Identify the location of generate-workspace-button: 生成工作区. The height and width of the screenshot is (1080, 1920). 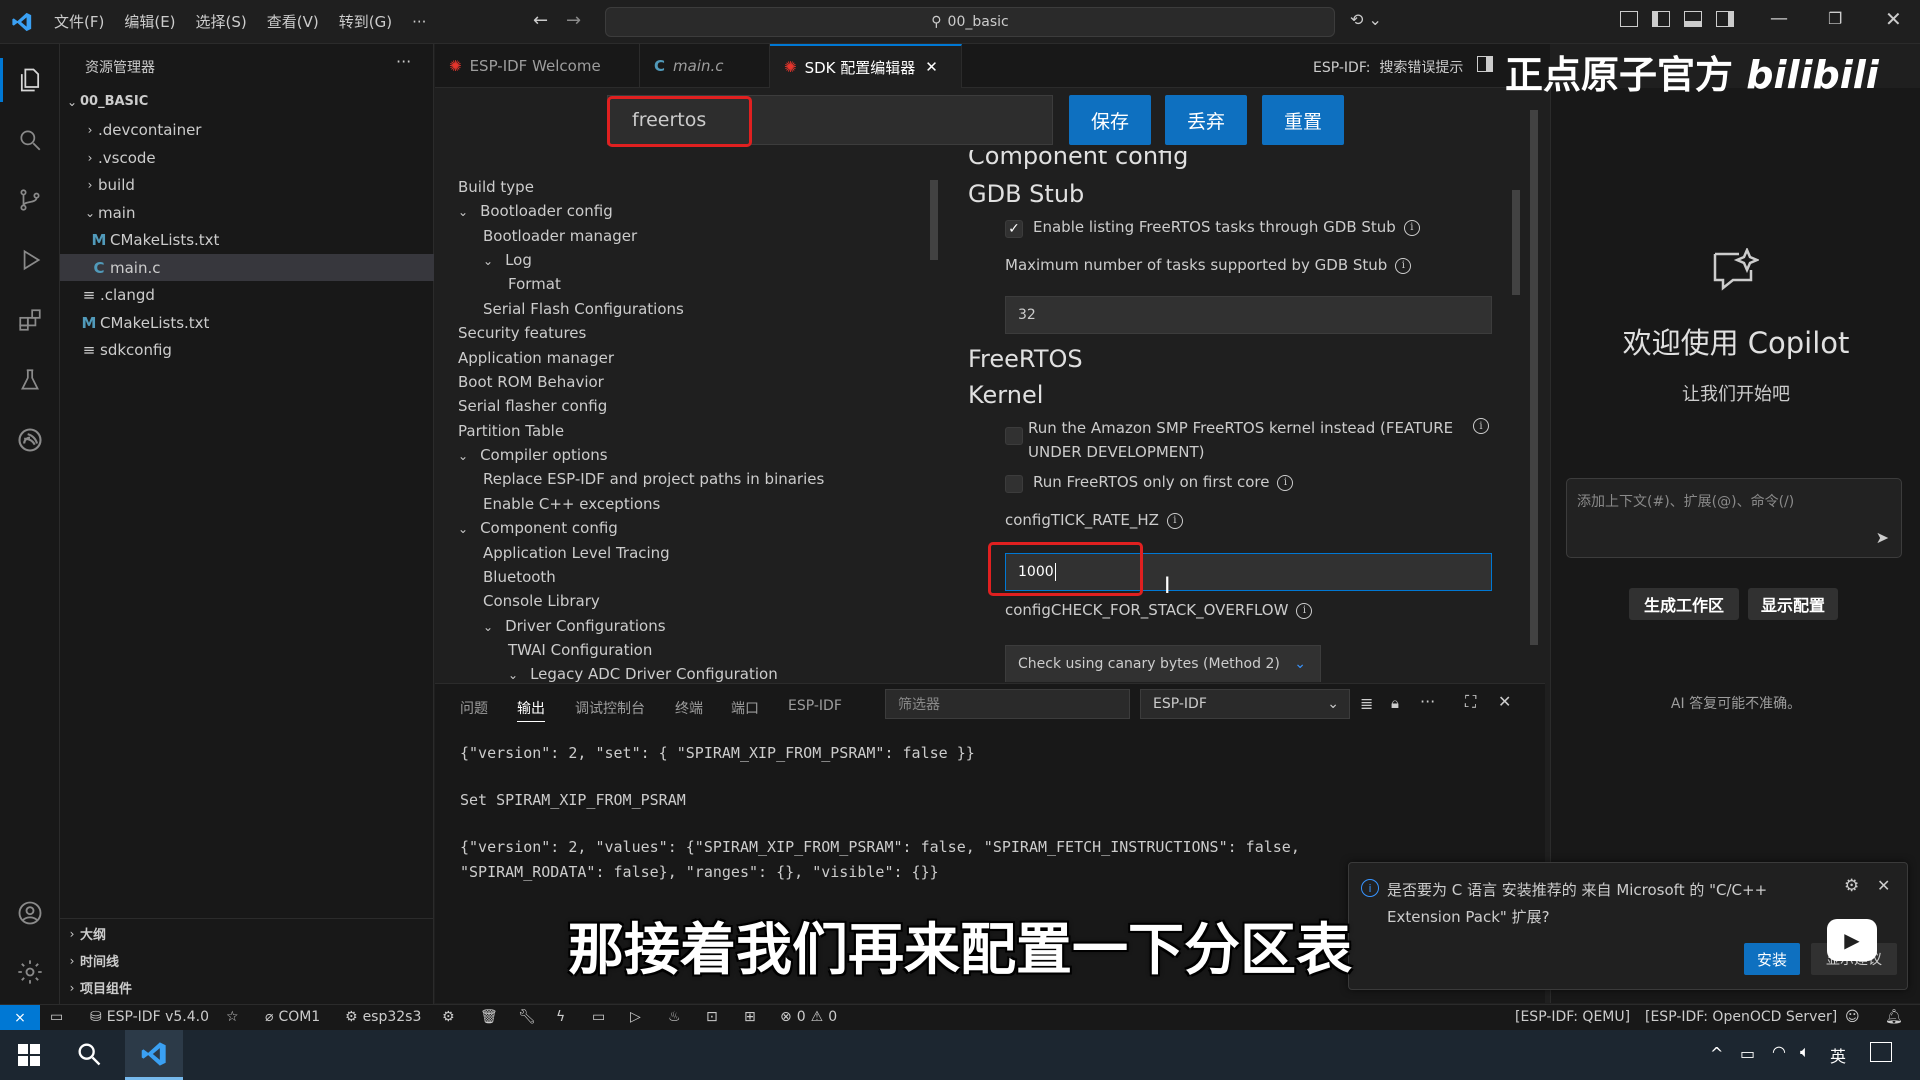
(1684, 604).